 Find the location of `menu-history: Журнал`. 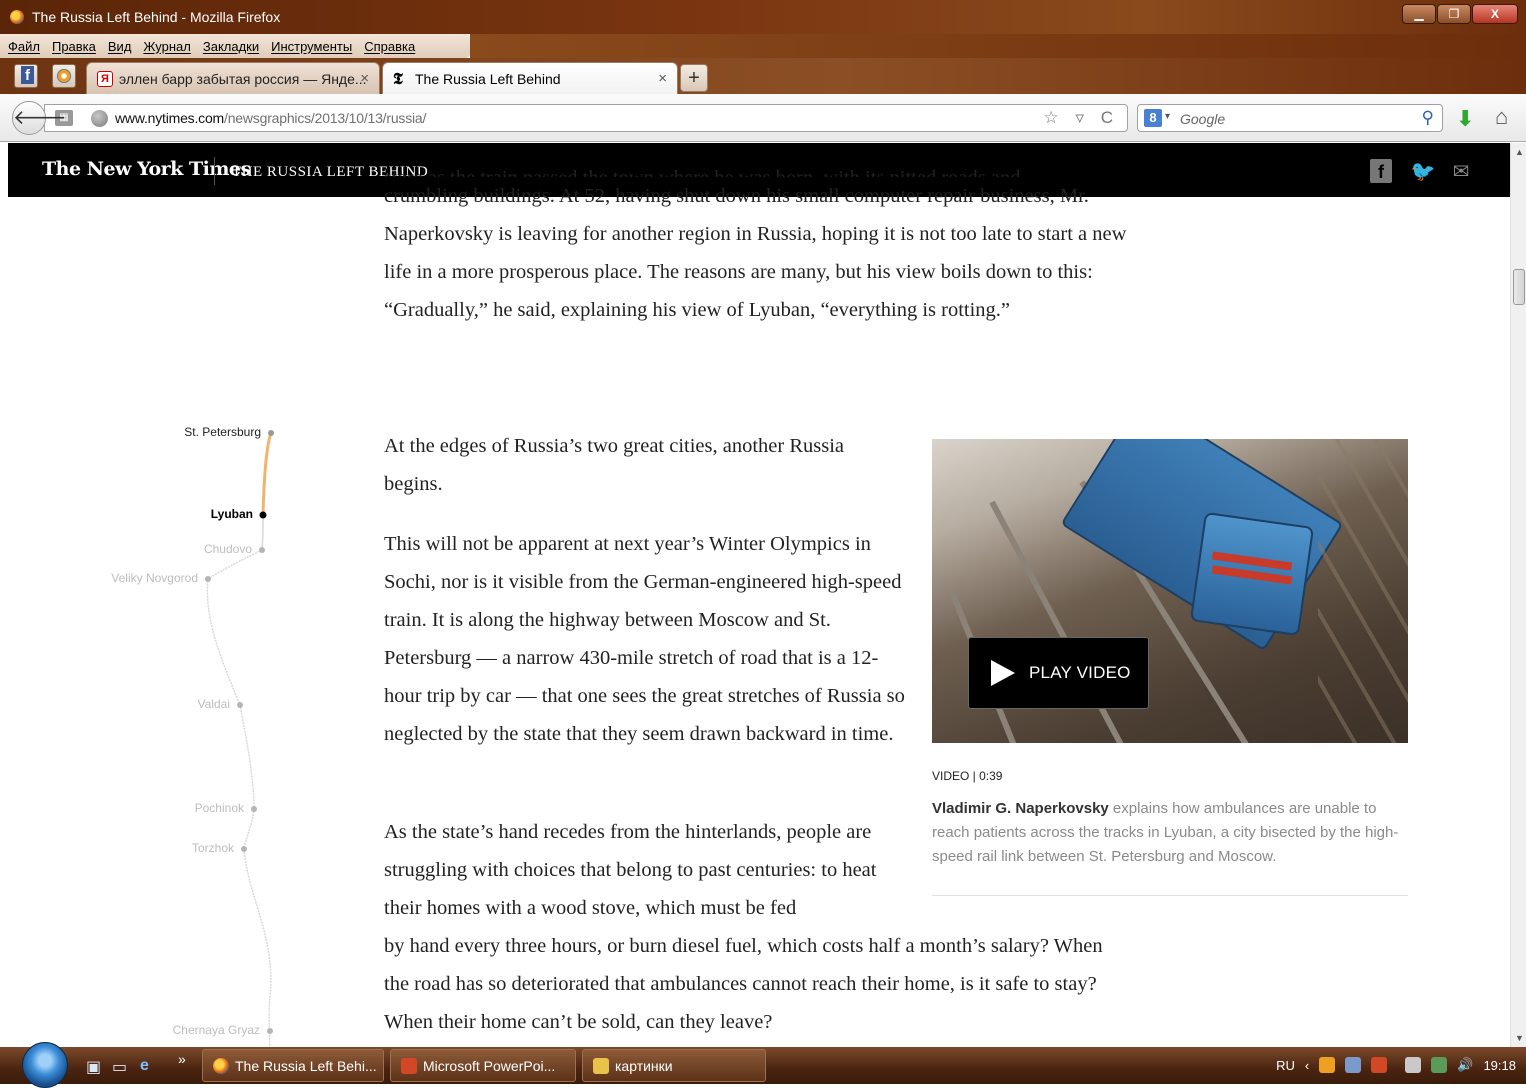

menu-history: Журнал is located at coordinates (166, 46).